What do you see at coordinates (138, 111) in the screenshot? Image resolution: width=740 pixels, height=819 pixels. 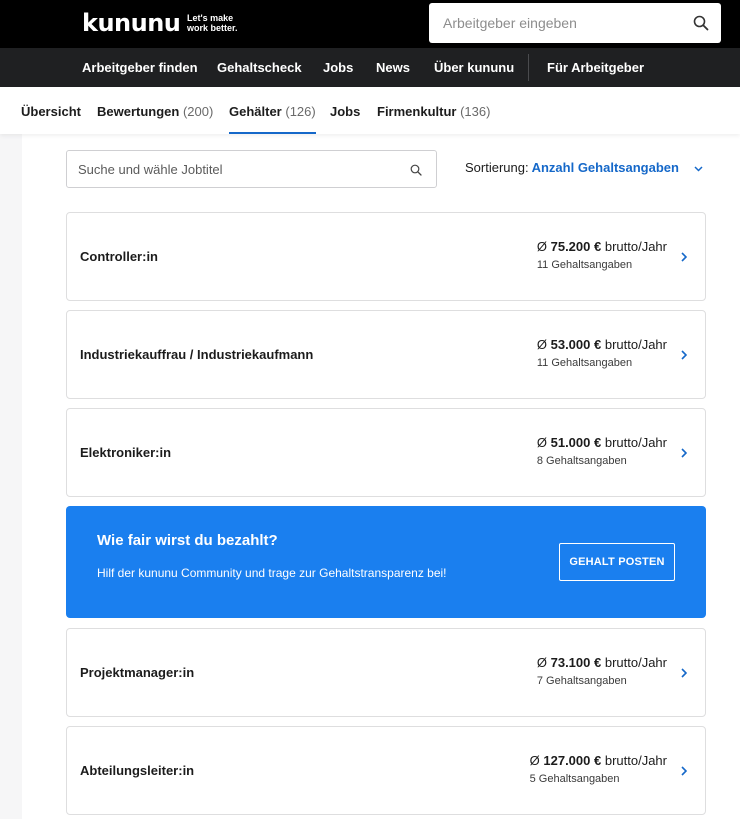 I see `tab-label: Bewertungen` at bounding box center [138, 111].